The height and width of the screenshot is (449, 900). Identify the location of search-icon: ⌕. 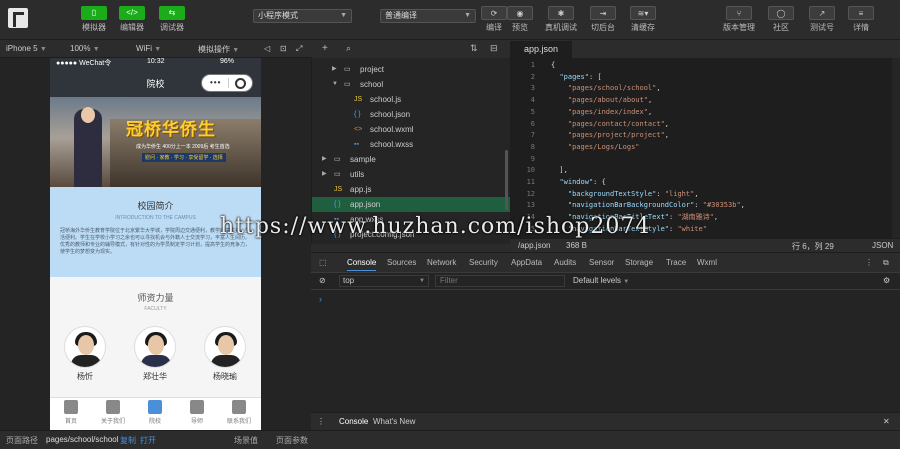
(348, 48).